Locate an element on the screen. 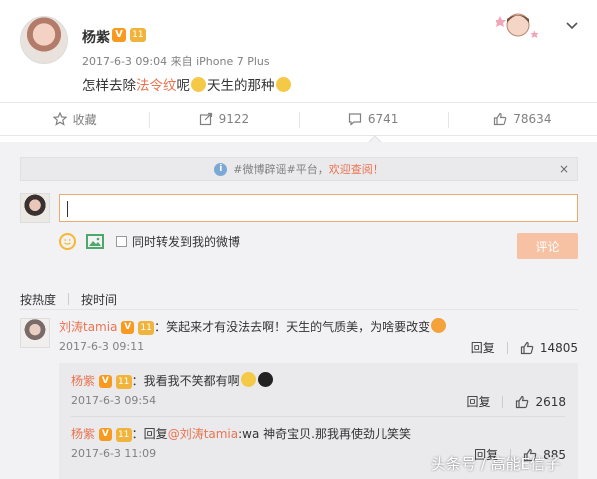  post-action-bar: 收藏 9122 6741 78634 is located at coordinates (298, 119).